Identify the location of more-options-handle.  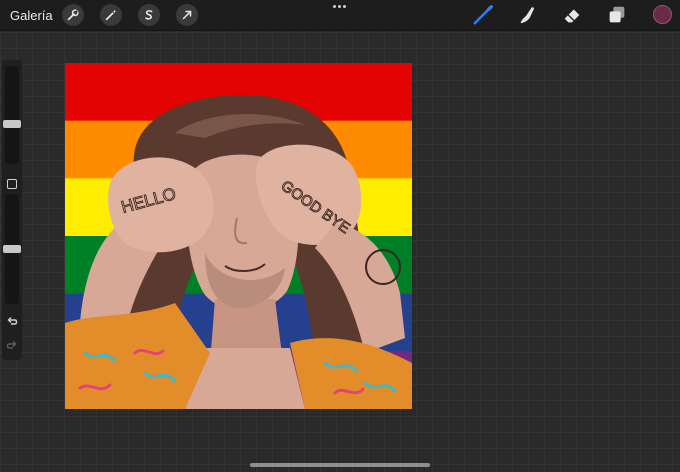
(340, 7).